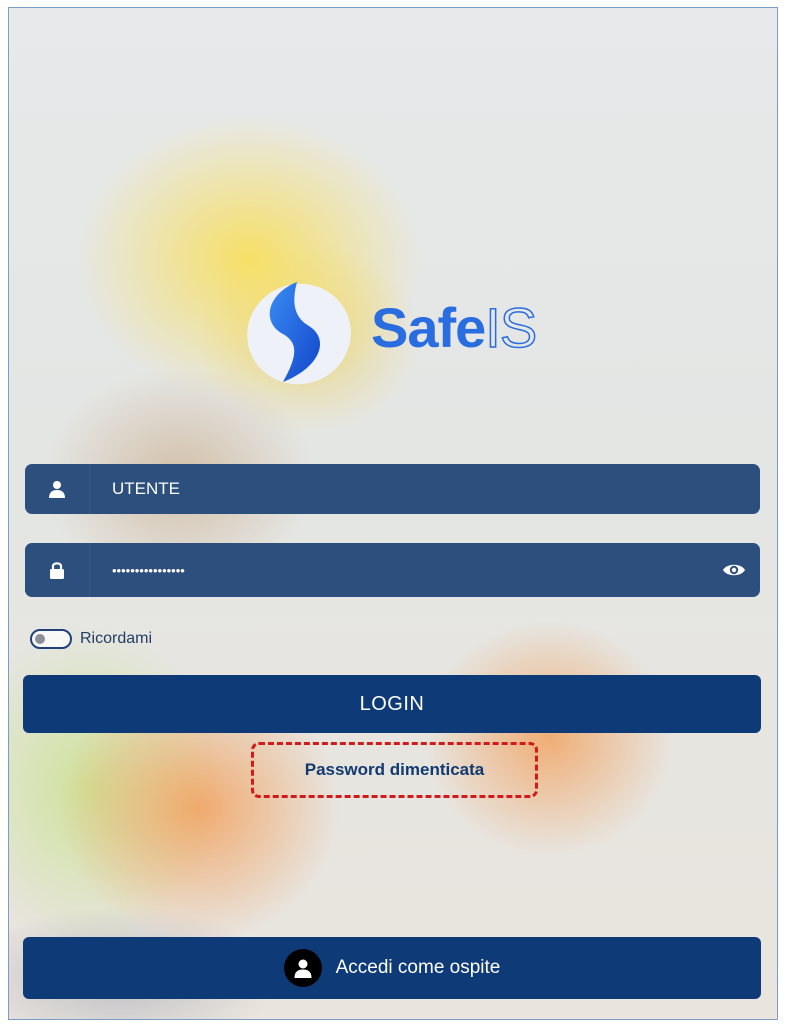 Image resolution: width=791 pixels, height=1029 pixels. Describe the element at coordinates (425, 489) in the screenshot. I see `username-input` at that location.